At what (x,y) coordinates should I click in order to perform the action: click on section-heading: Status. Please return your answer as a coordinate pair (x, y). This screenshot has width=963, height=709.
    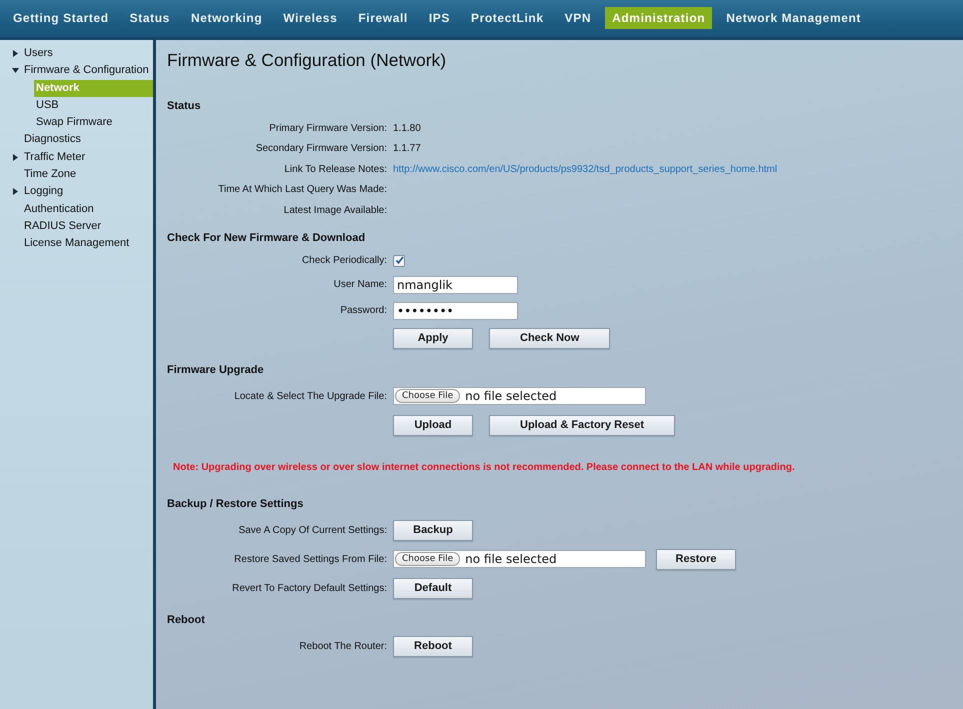
    Looking at the image, I should click on (184, 106).